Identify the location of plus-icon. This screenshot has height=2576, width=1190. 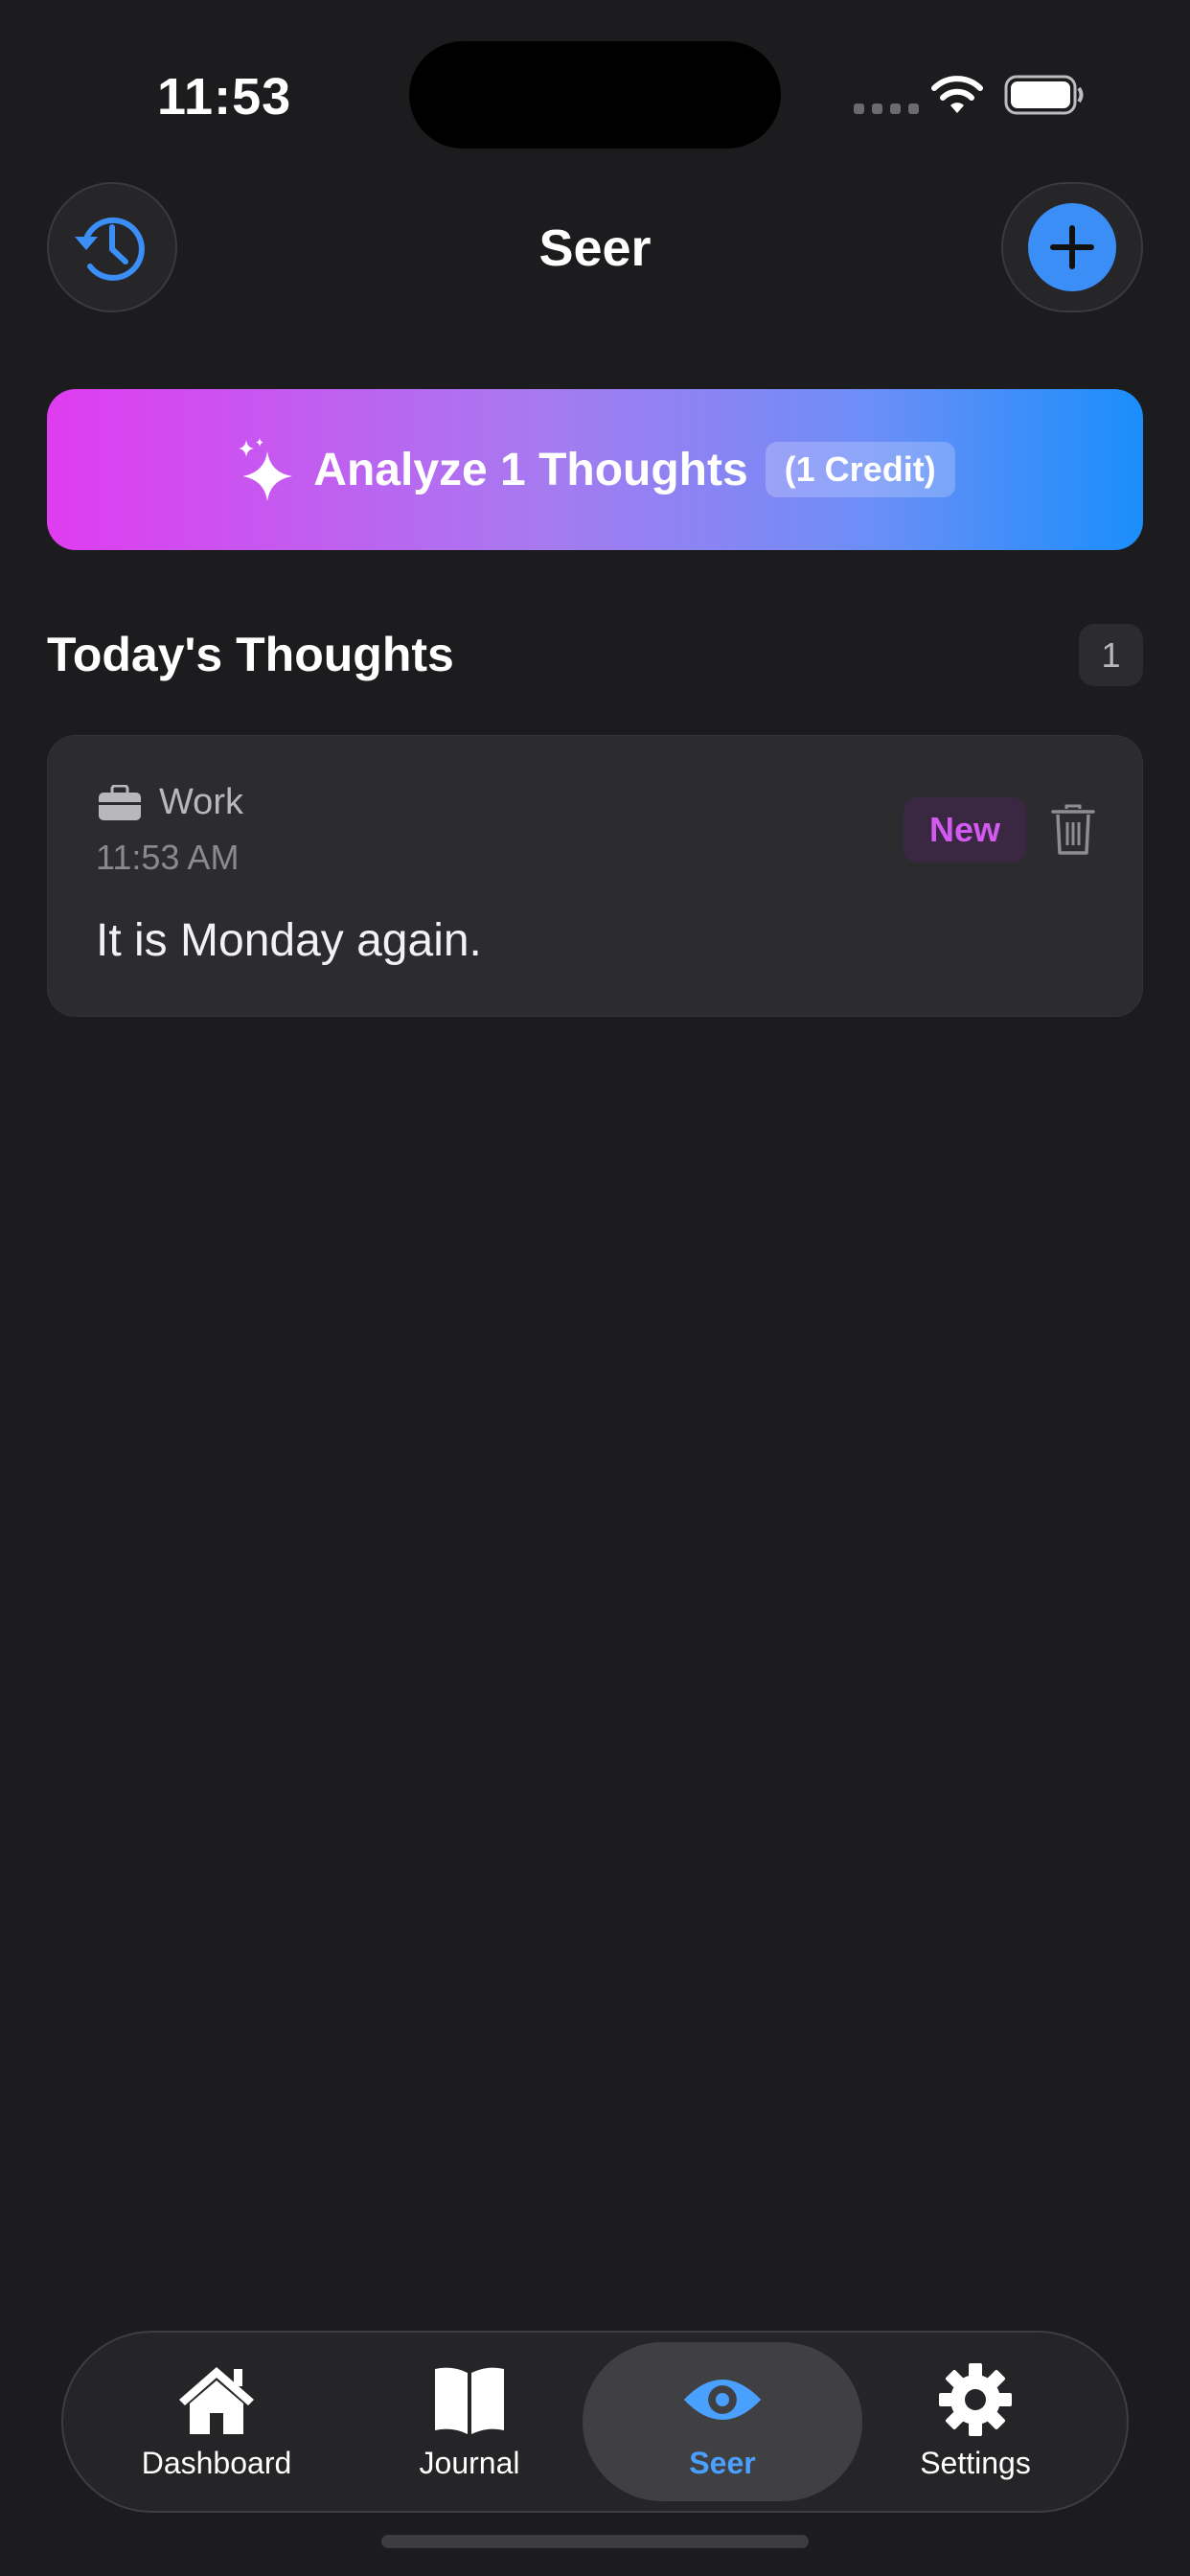
(1072, 247).